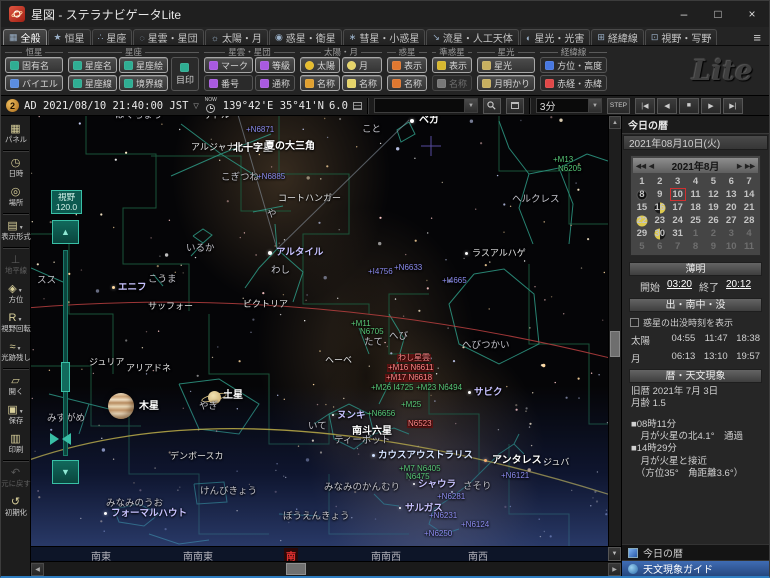  What do you see at coordinates (678, 246) in the screenshot?
I see `calendar-day-7: 7` at bounding box center [678, 246].